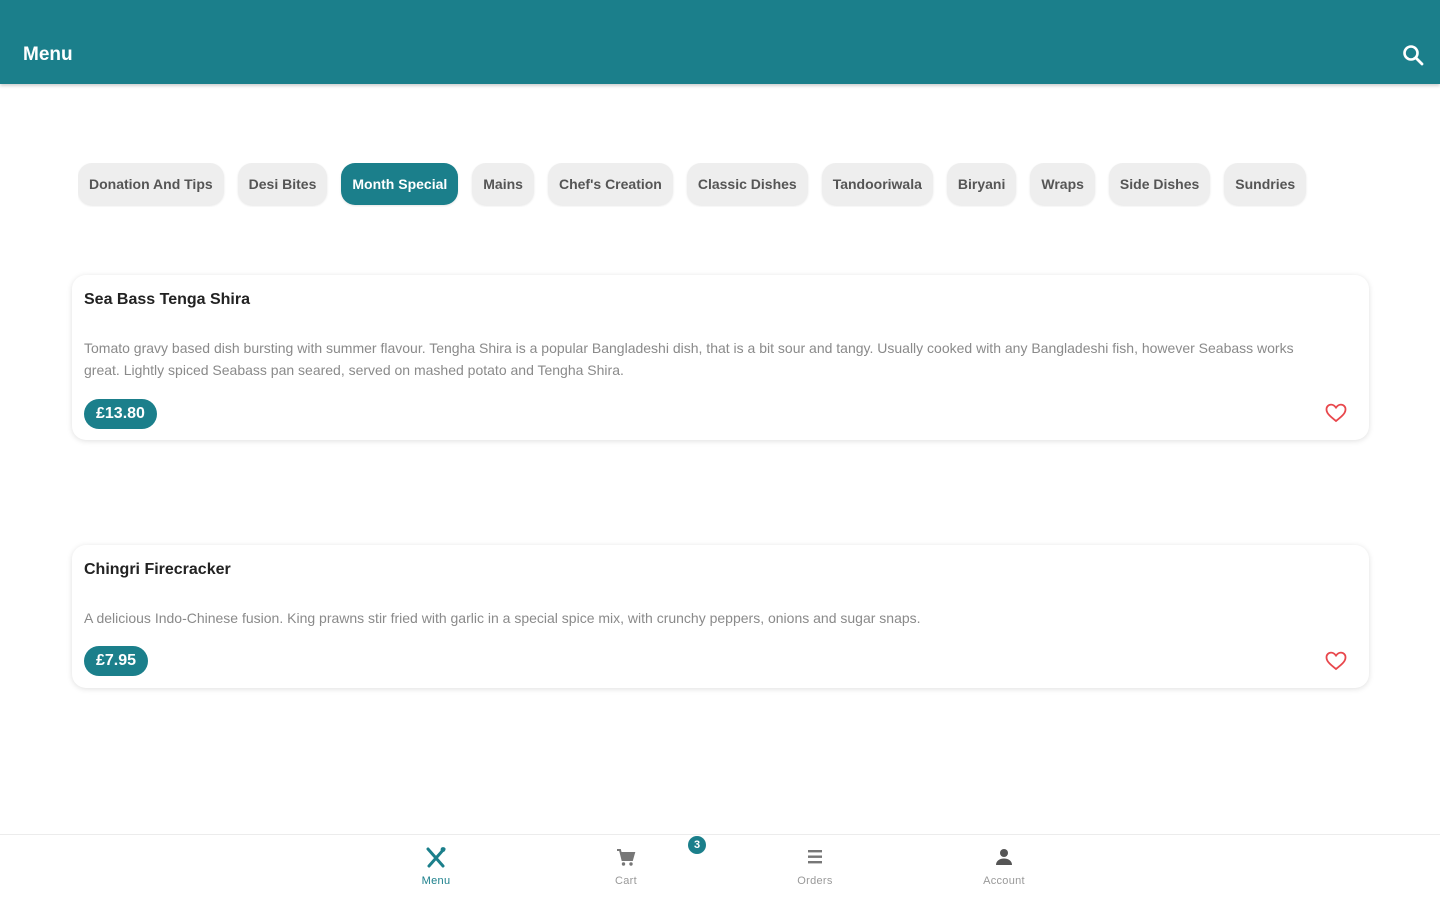 This screenshot has width=1440, height=900. Describe the element at coordinates (151, 184) in the screenshot. I see `category-chip-donation-and-tips: Donation And Tips` at that location.